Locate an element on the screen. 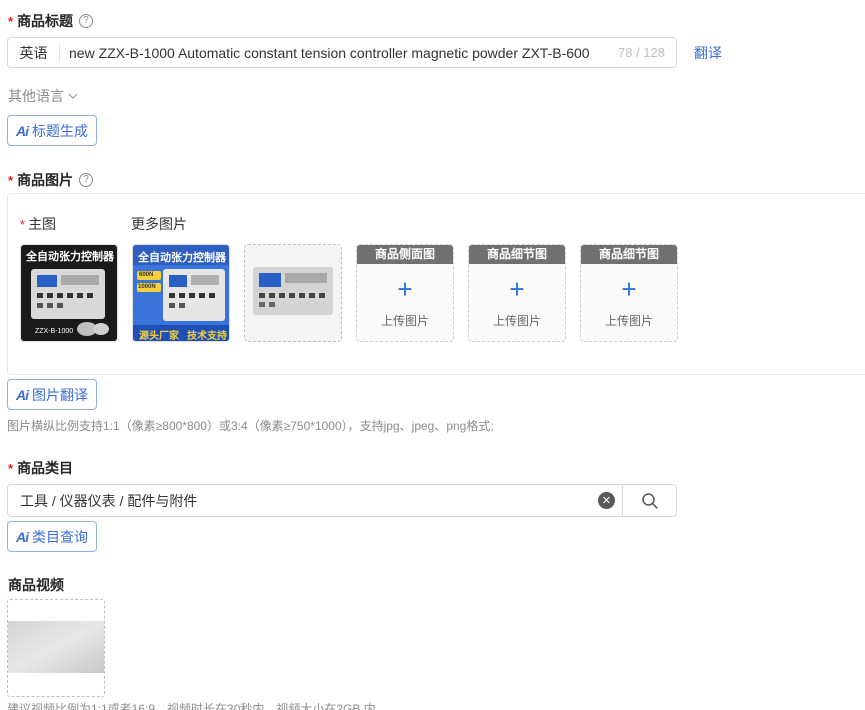 The width and height of the screenshot is (865, 710). category-input-value: 工具 / 仪器仪表 / 配件与附件 is located at coordinates (303, 501).